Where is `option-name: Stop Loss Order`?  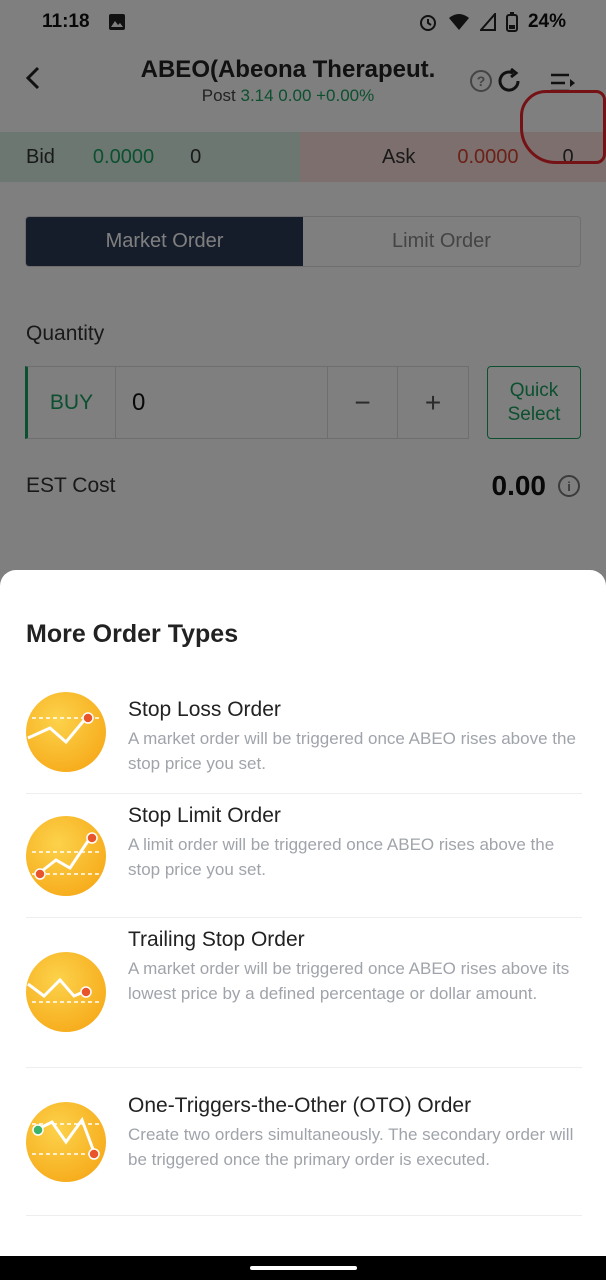
option-name: Stop Loss Order is located at coordinates (204, 709).